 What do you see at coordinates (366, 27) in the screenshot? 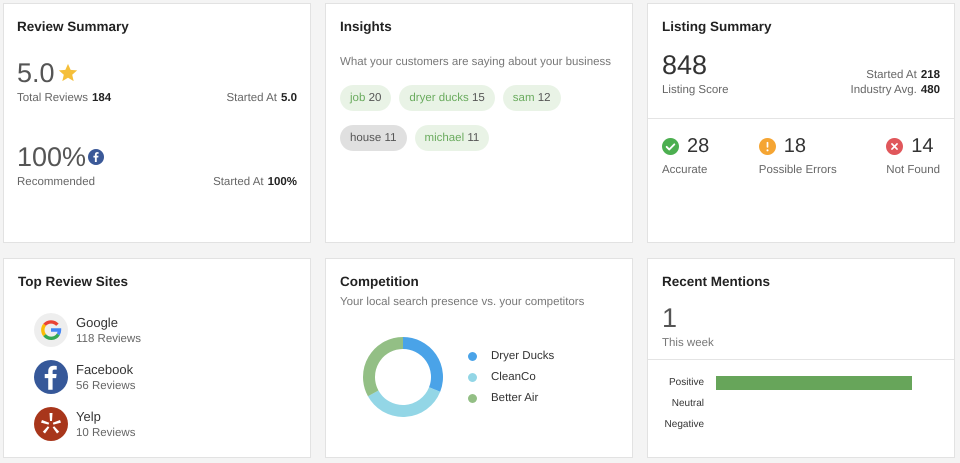
I see `card-title: Insights` at bounding box center [366, 27].